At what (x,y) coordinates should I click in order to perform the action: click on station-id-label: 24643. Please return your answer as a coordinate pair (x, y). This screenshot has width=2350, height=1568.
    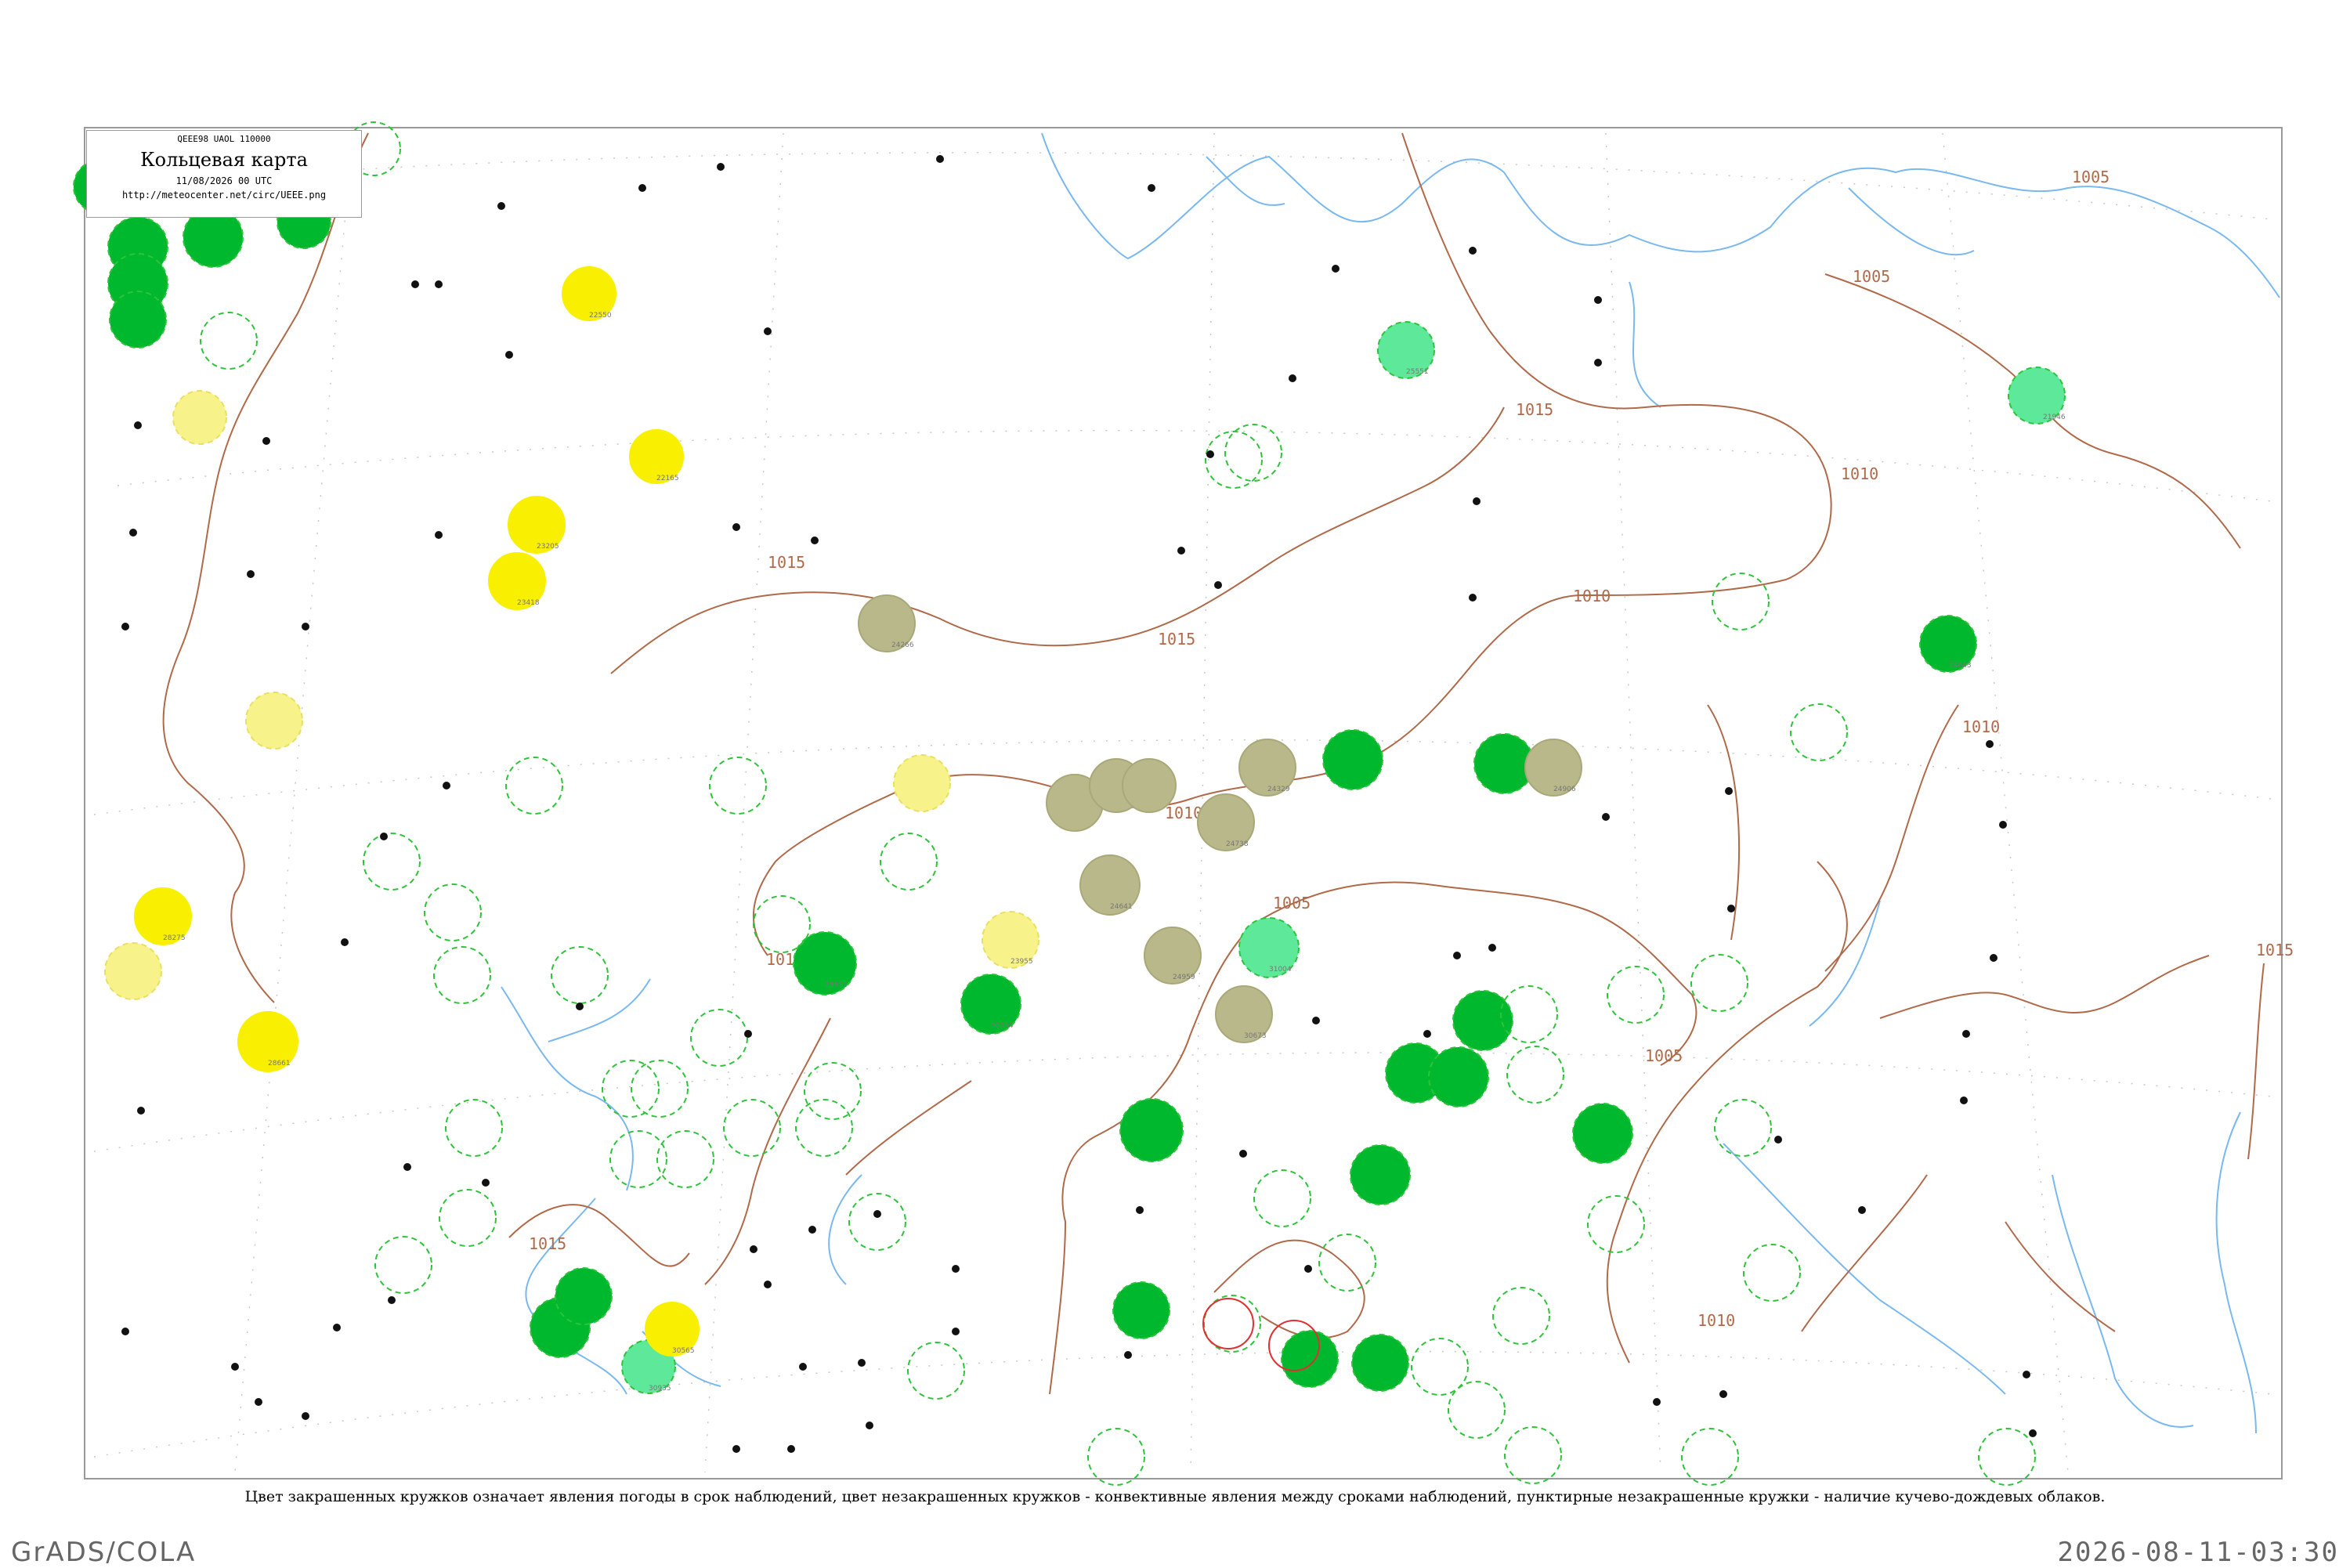
    Looking at the image, I should click on (1960, 666).